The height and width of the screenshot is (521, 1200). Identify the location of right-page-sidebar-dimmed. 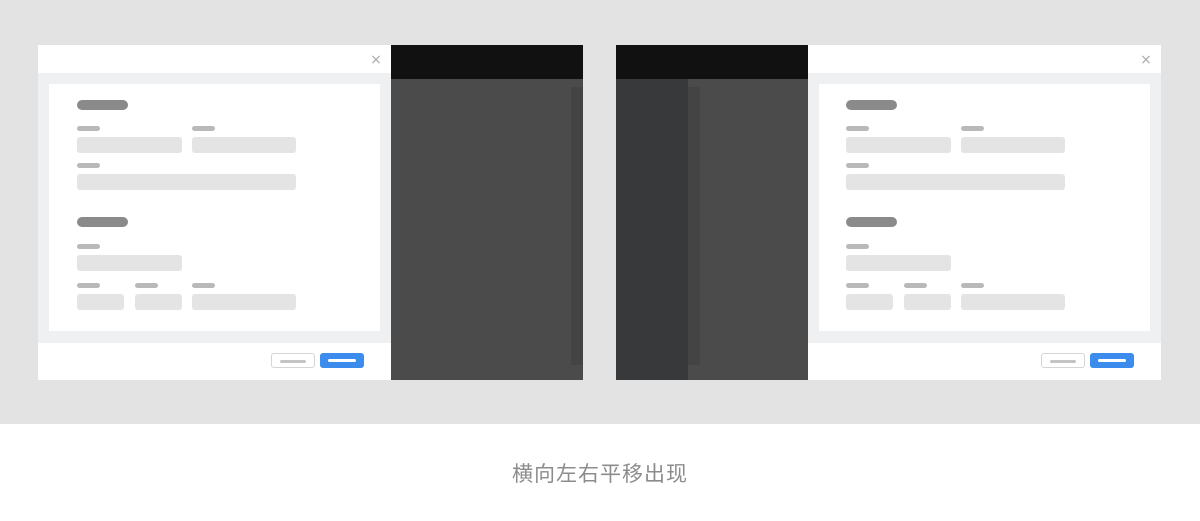
(652, 229).